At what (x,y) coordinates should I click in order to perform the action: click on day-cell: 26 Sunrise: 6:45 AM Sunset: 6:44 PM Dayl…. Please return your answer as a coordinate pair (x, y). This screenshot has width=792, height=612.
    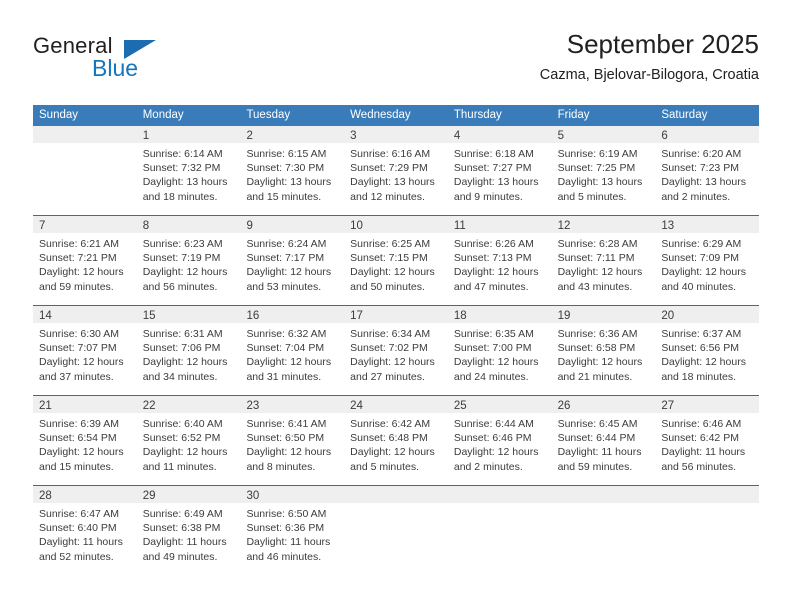
    Looking at the image, I should click on (603, 440).